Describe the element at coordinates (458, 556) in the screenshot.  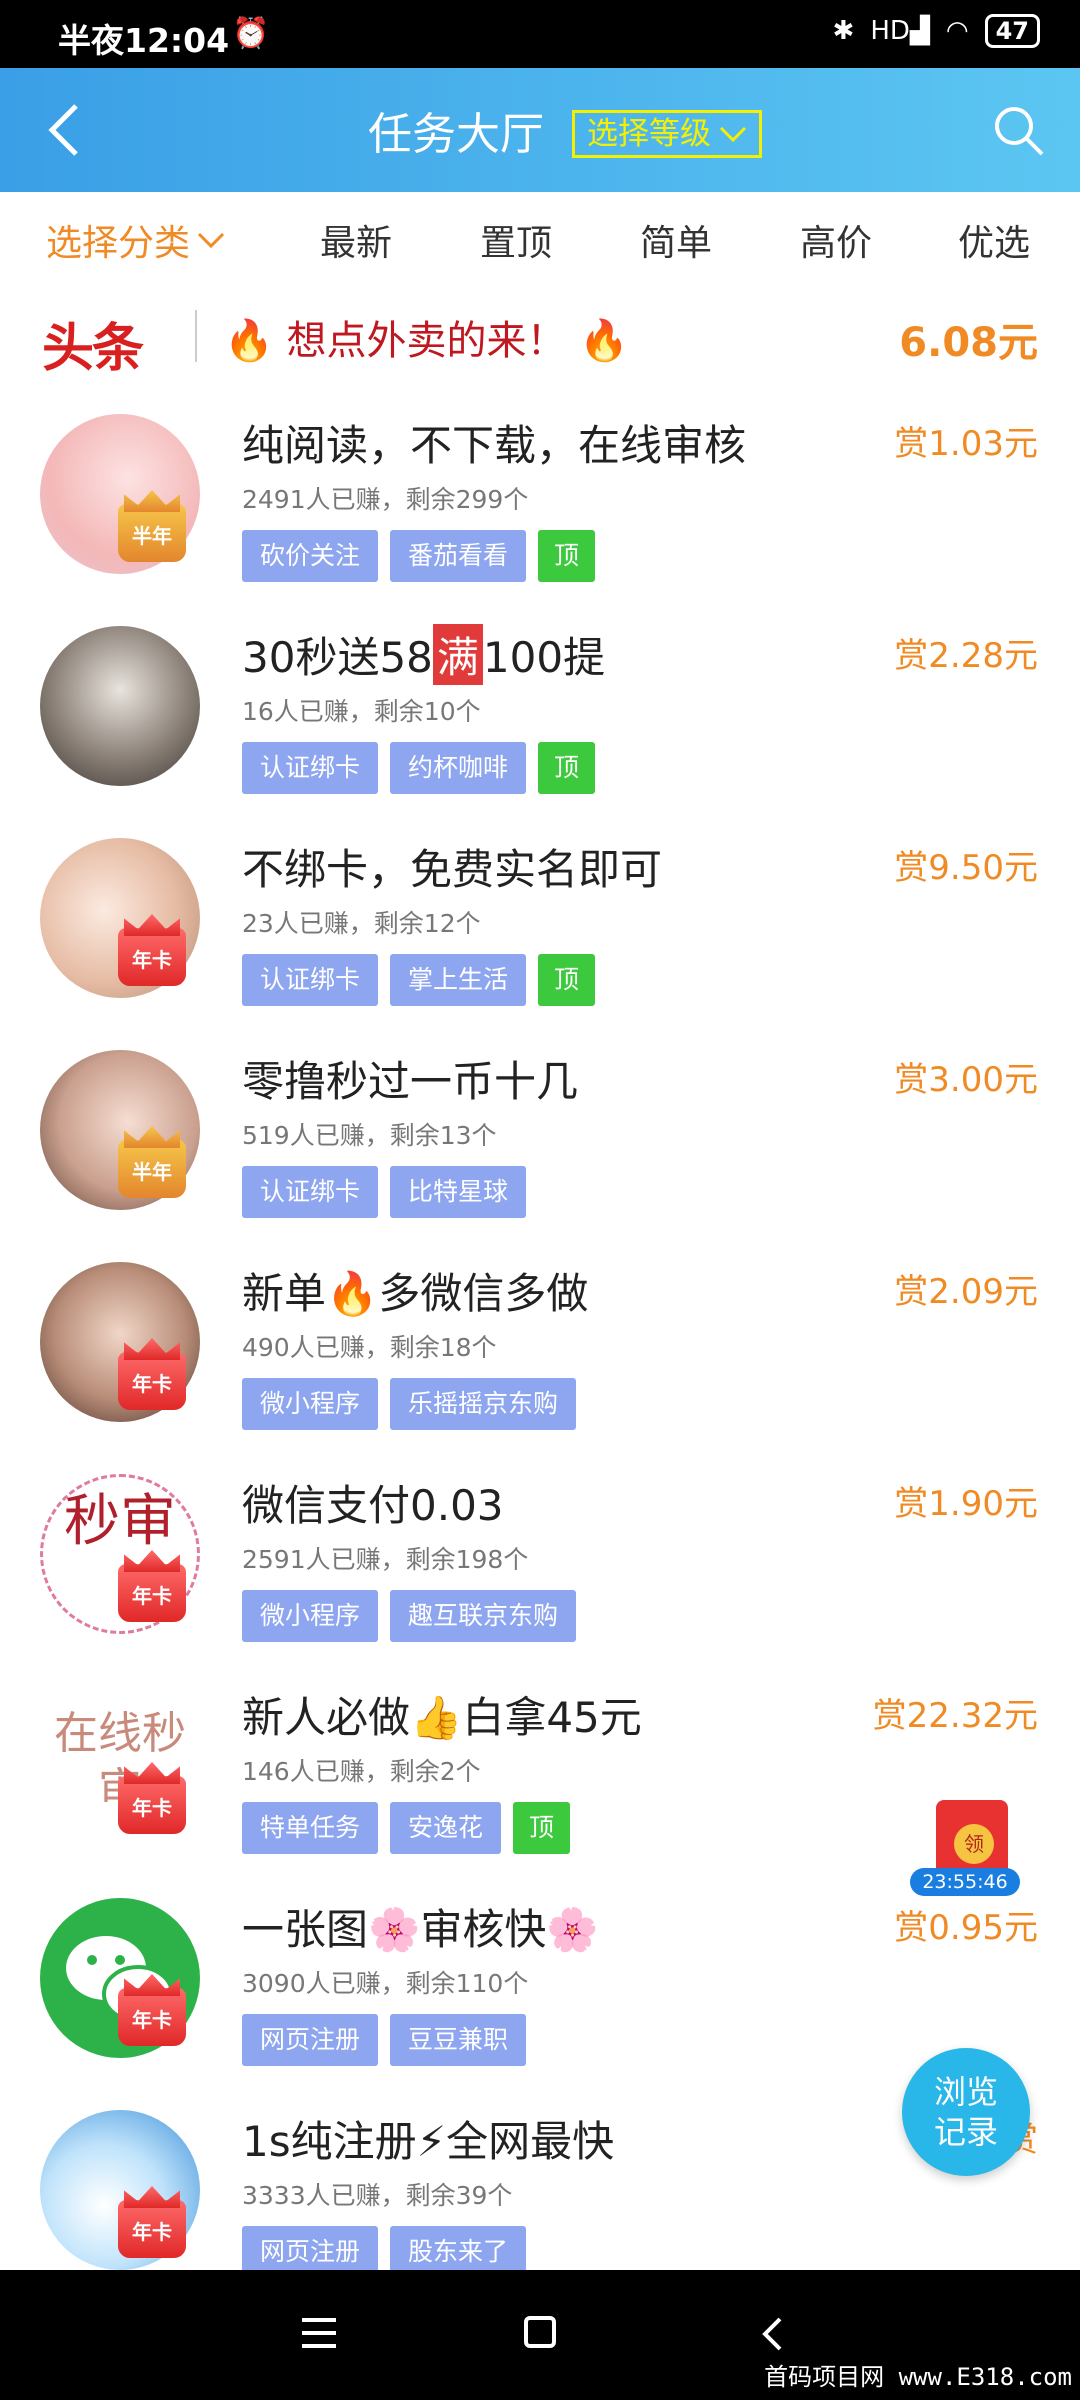
I see `task-tag: 番茄看看` at that location.